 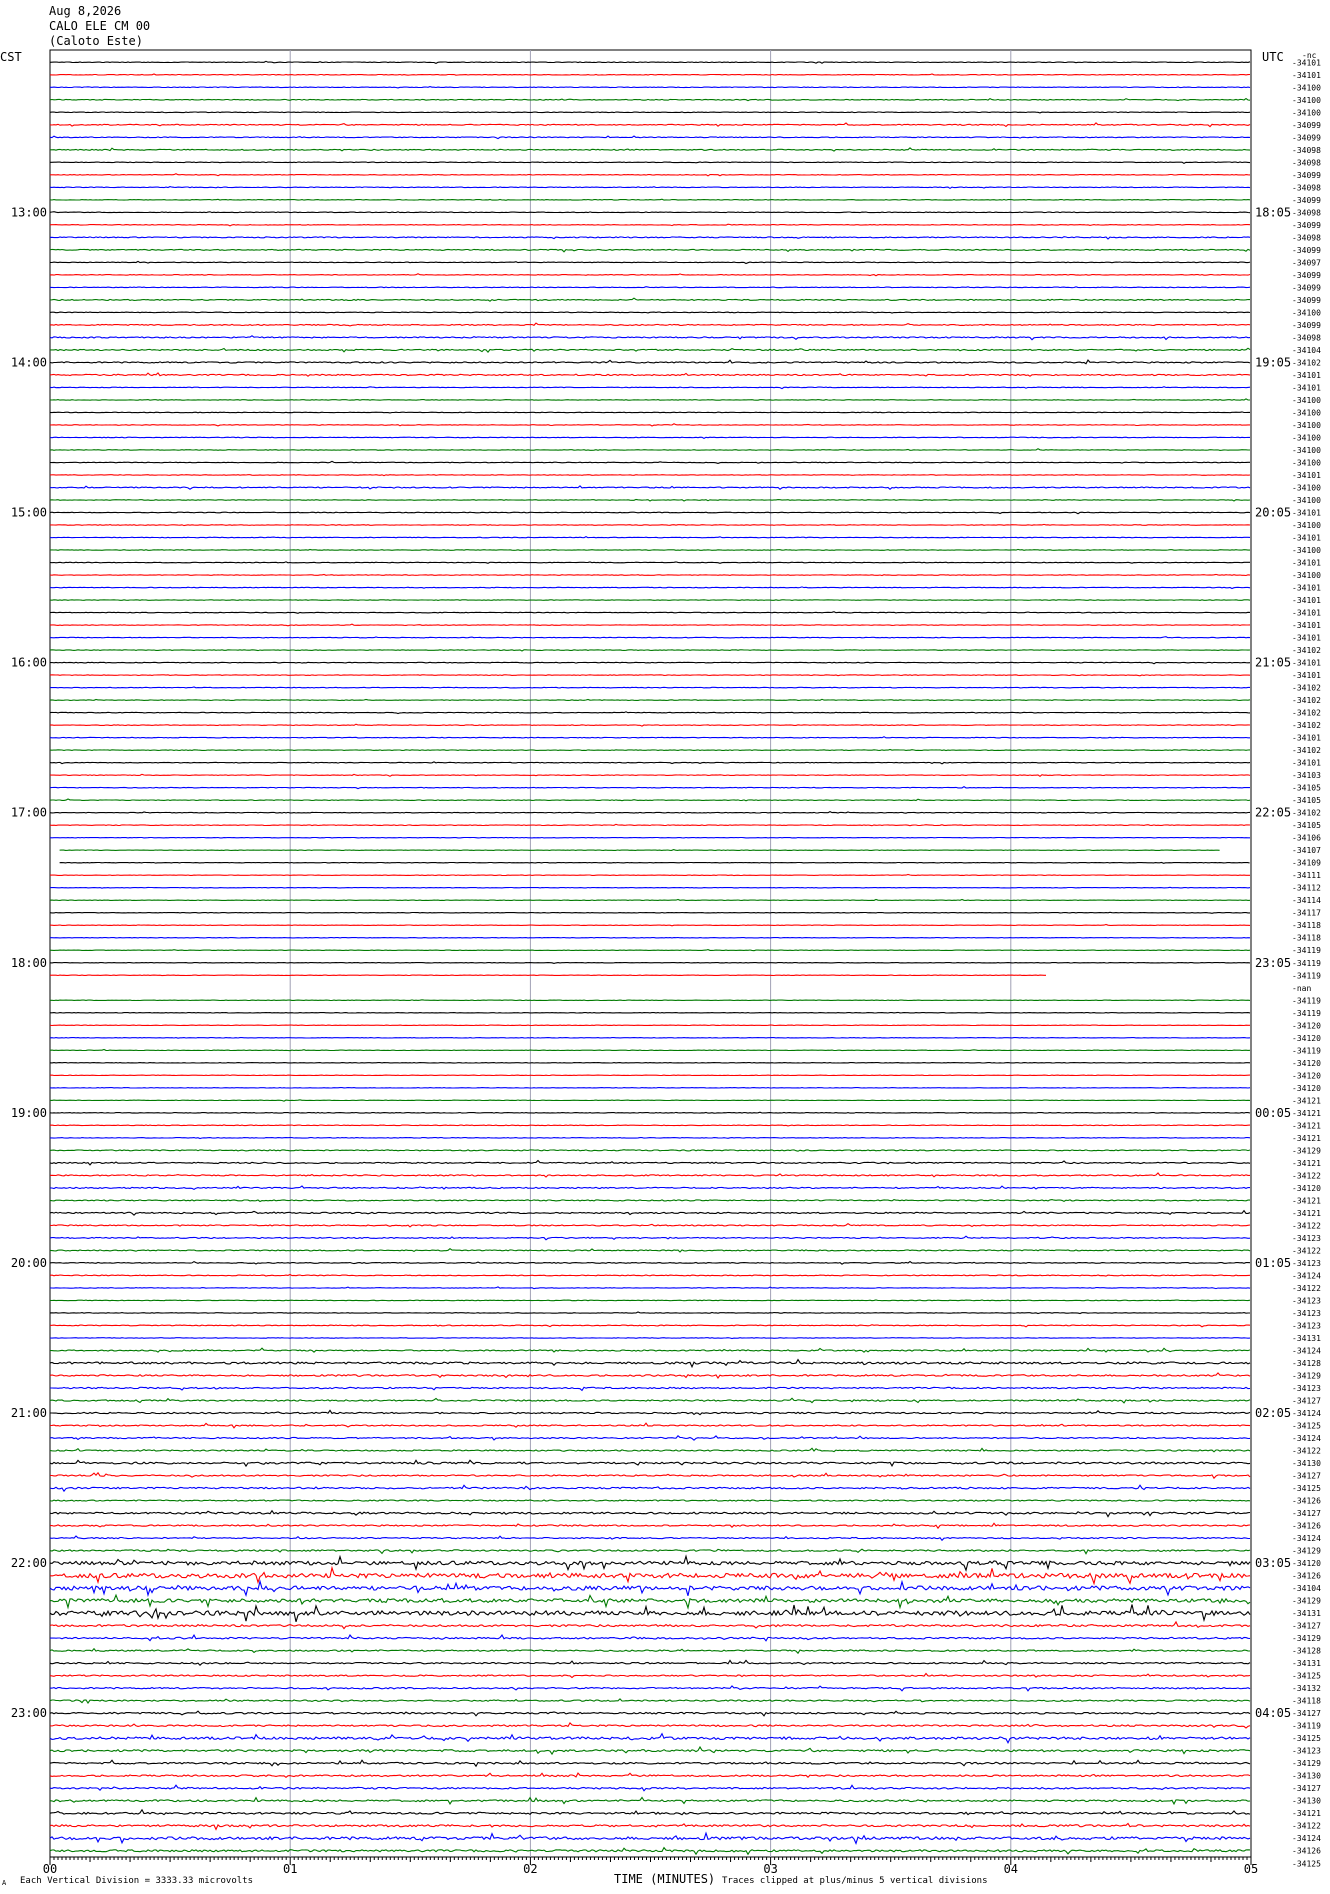 I want to click on left-hour-label: 13:00, so click(x=29, y=212).